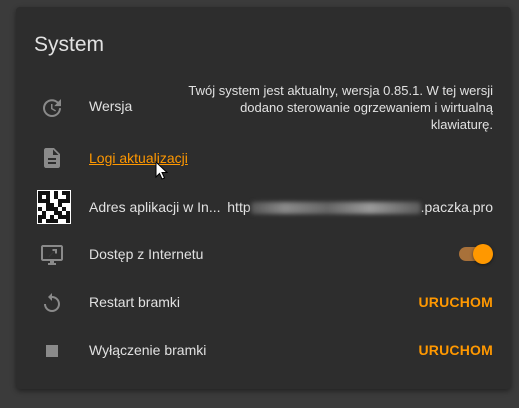 This screenshot has height=408, width=519. I want to click on card-title: System, so click(69, 44).